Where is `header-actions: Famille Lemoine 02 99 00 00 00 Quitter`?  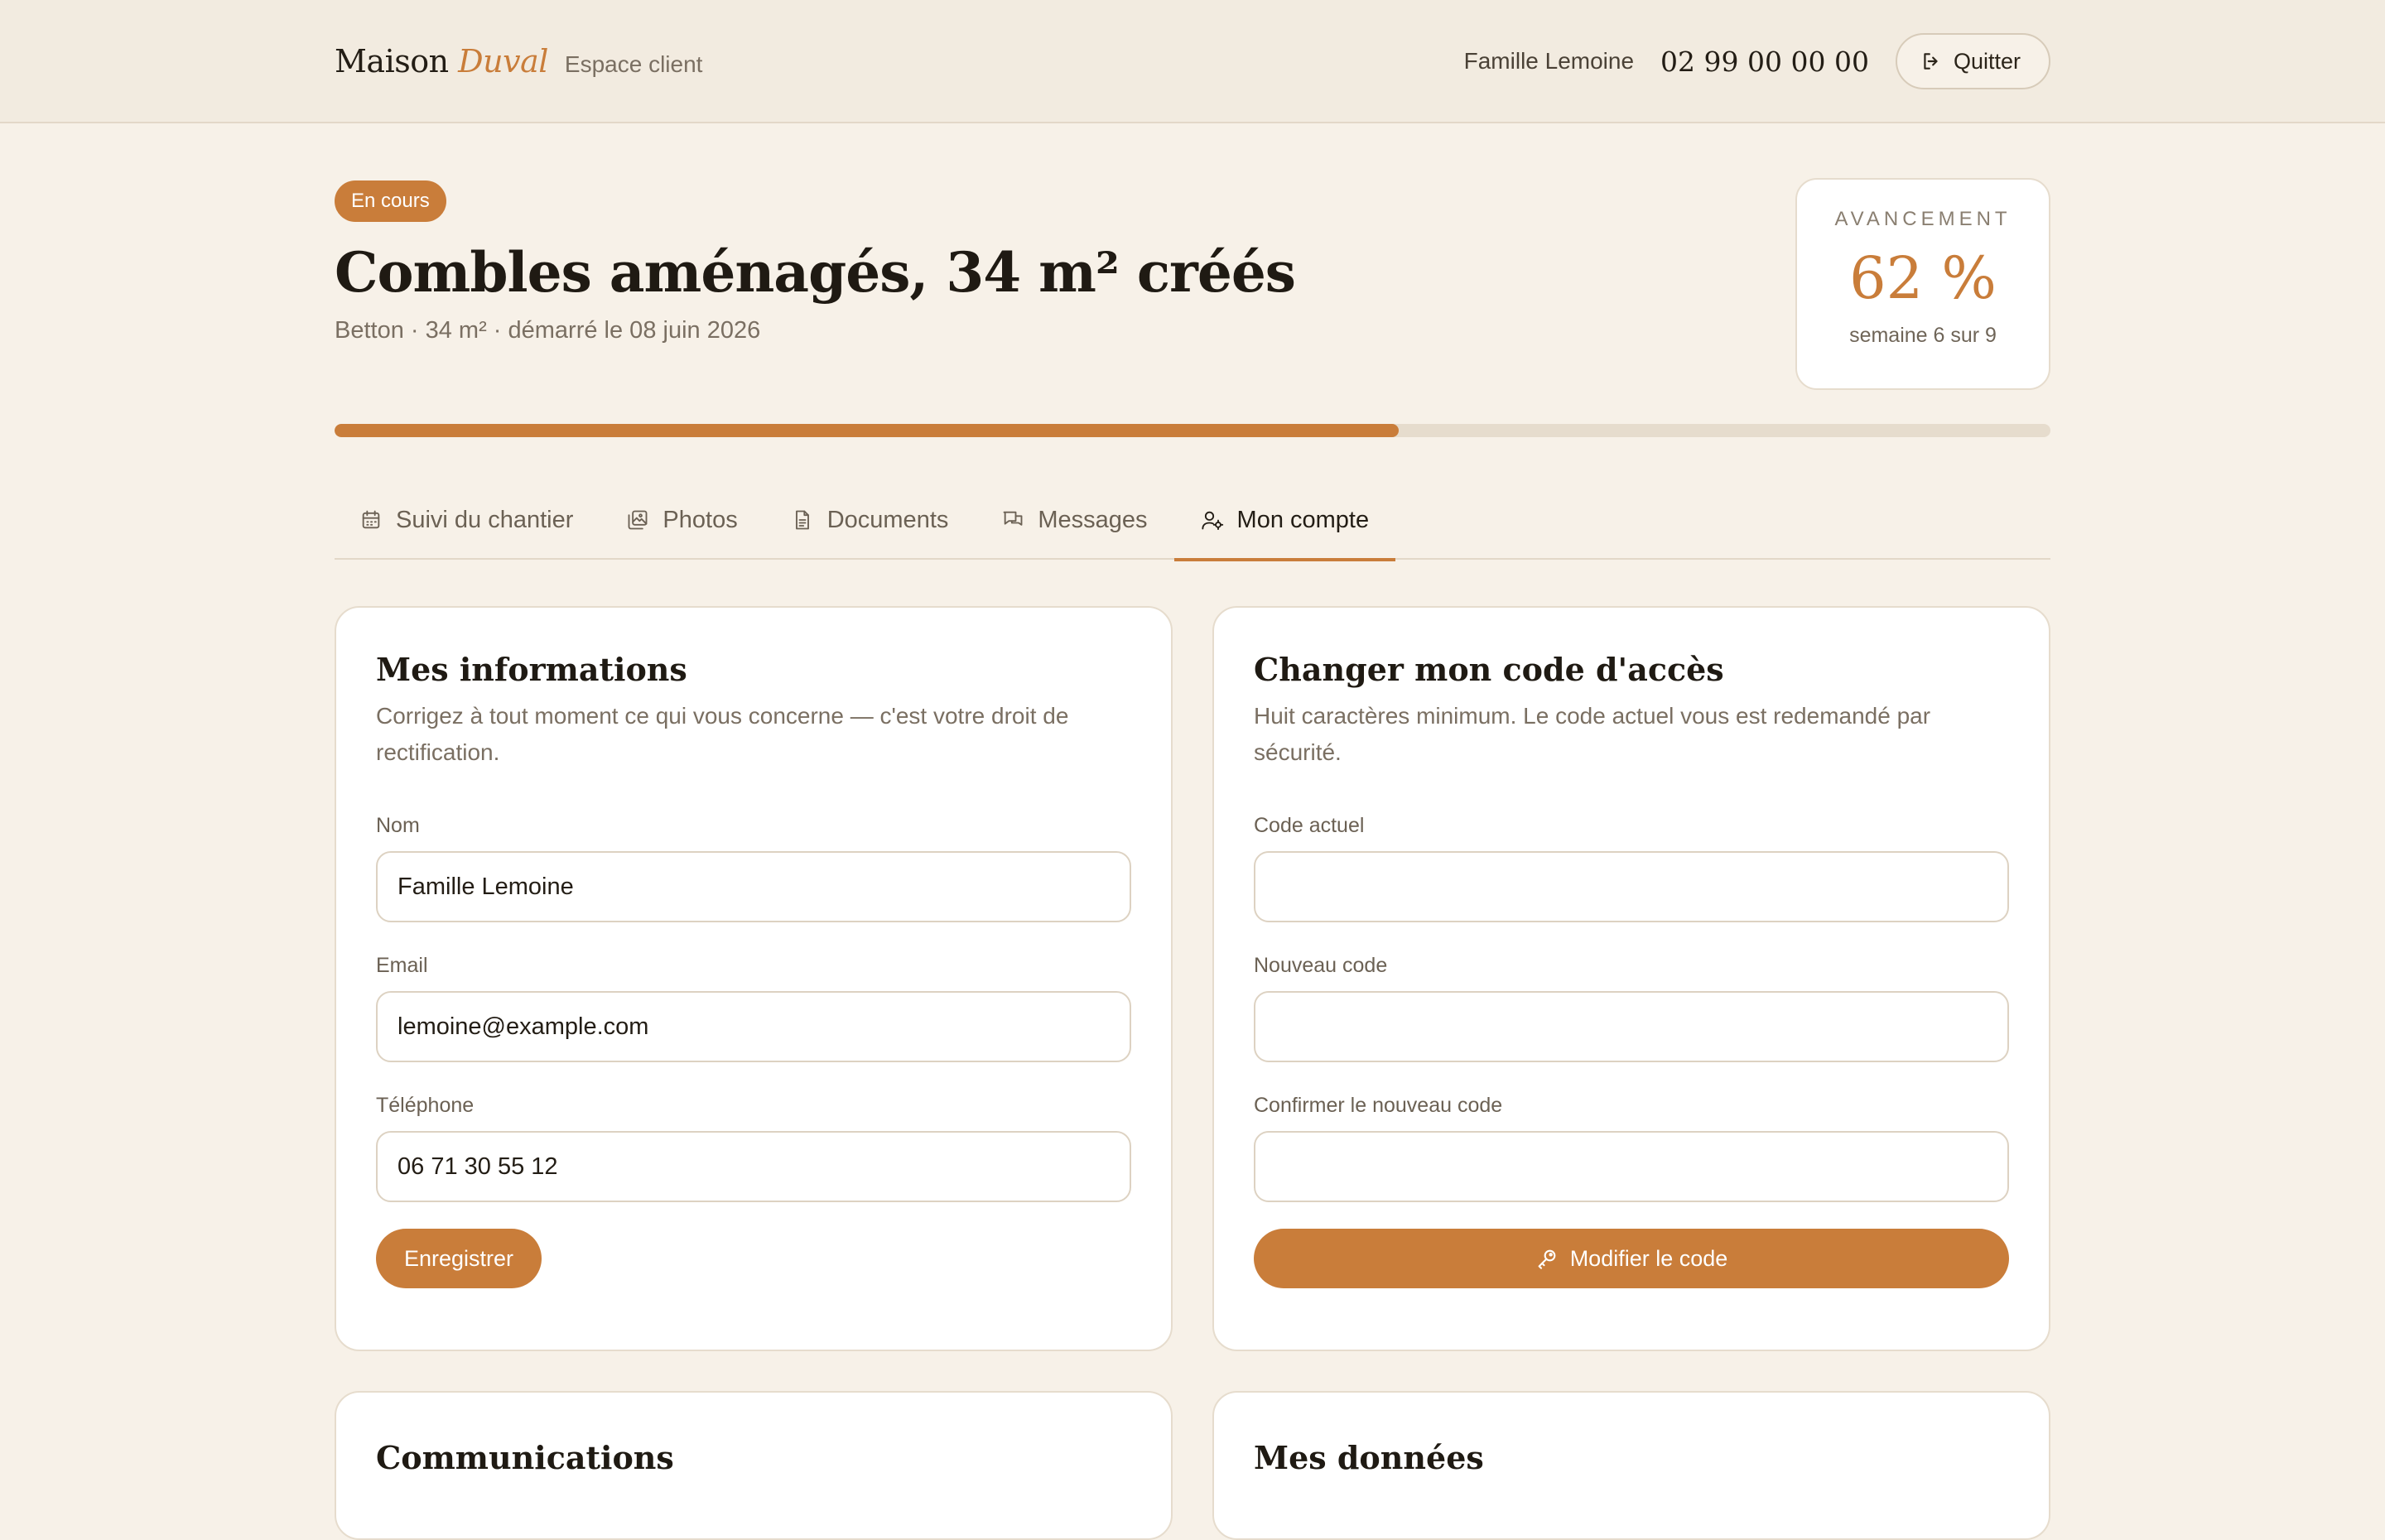 header-actions: Famille Lemoine 02 99 00 00 00 Quitter is located at coordinates (1757, 61).